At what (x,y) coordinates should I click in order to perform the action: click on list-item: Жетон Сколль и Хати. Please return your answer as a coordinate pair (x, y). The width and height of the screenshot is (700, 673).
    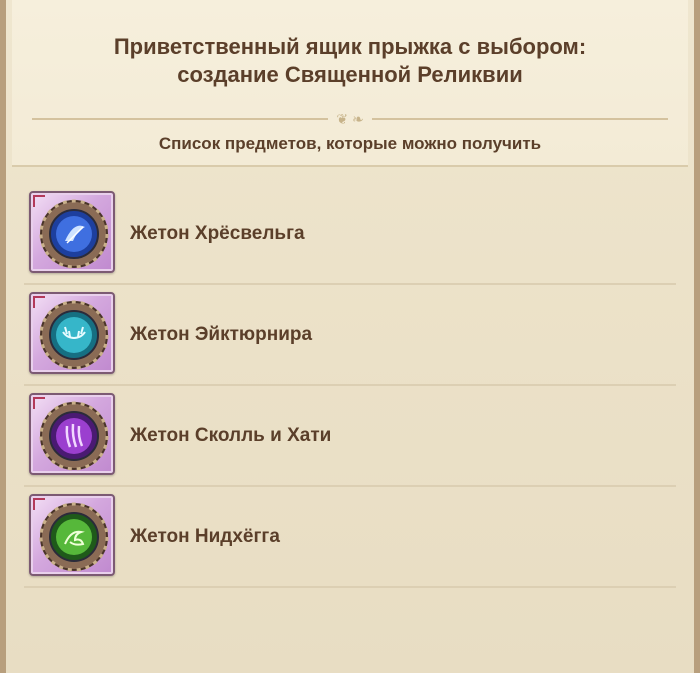
    Looking at the image, I should click on (350, 436).